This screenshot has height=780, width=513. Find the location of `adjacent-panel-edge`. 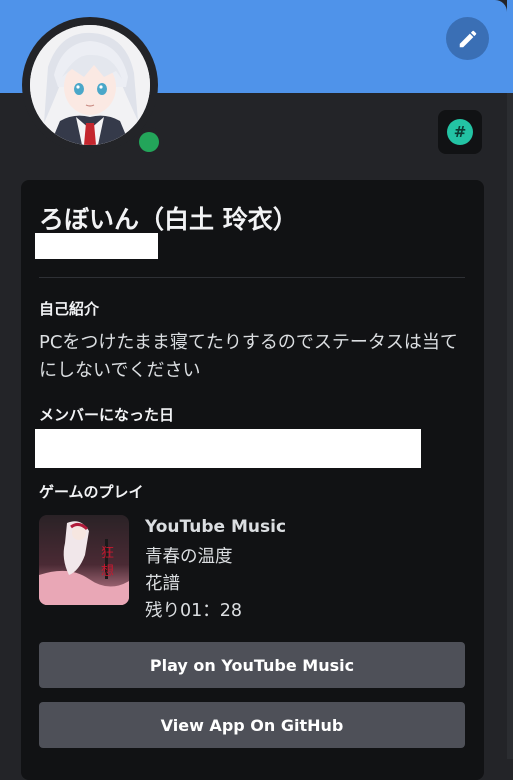

adjacent-panel-edge is located at coordinates (510, 379).